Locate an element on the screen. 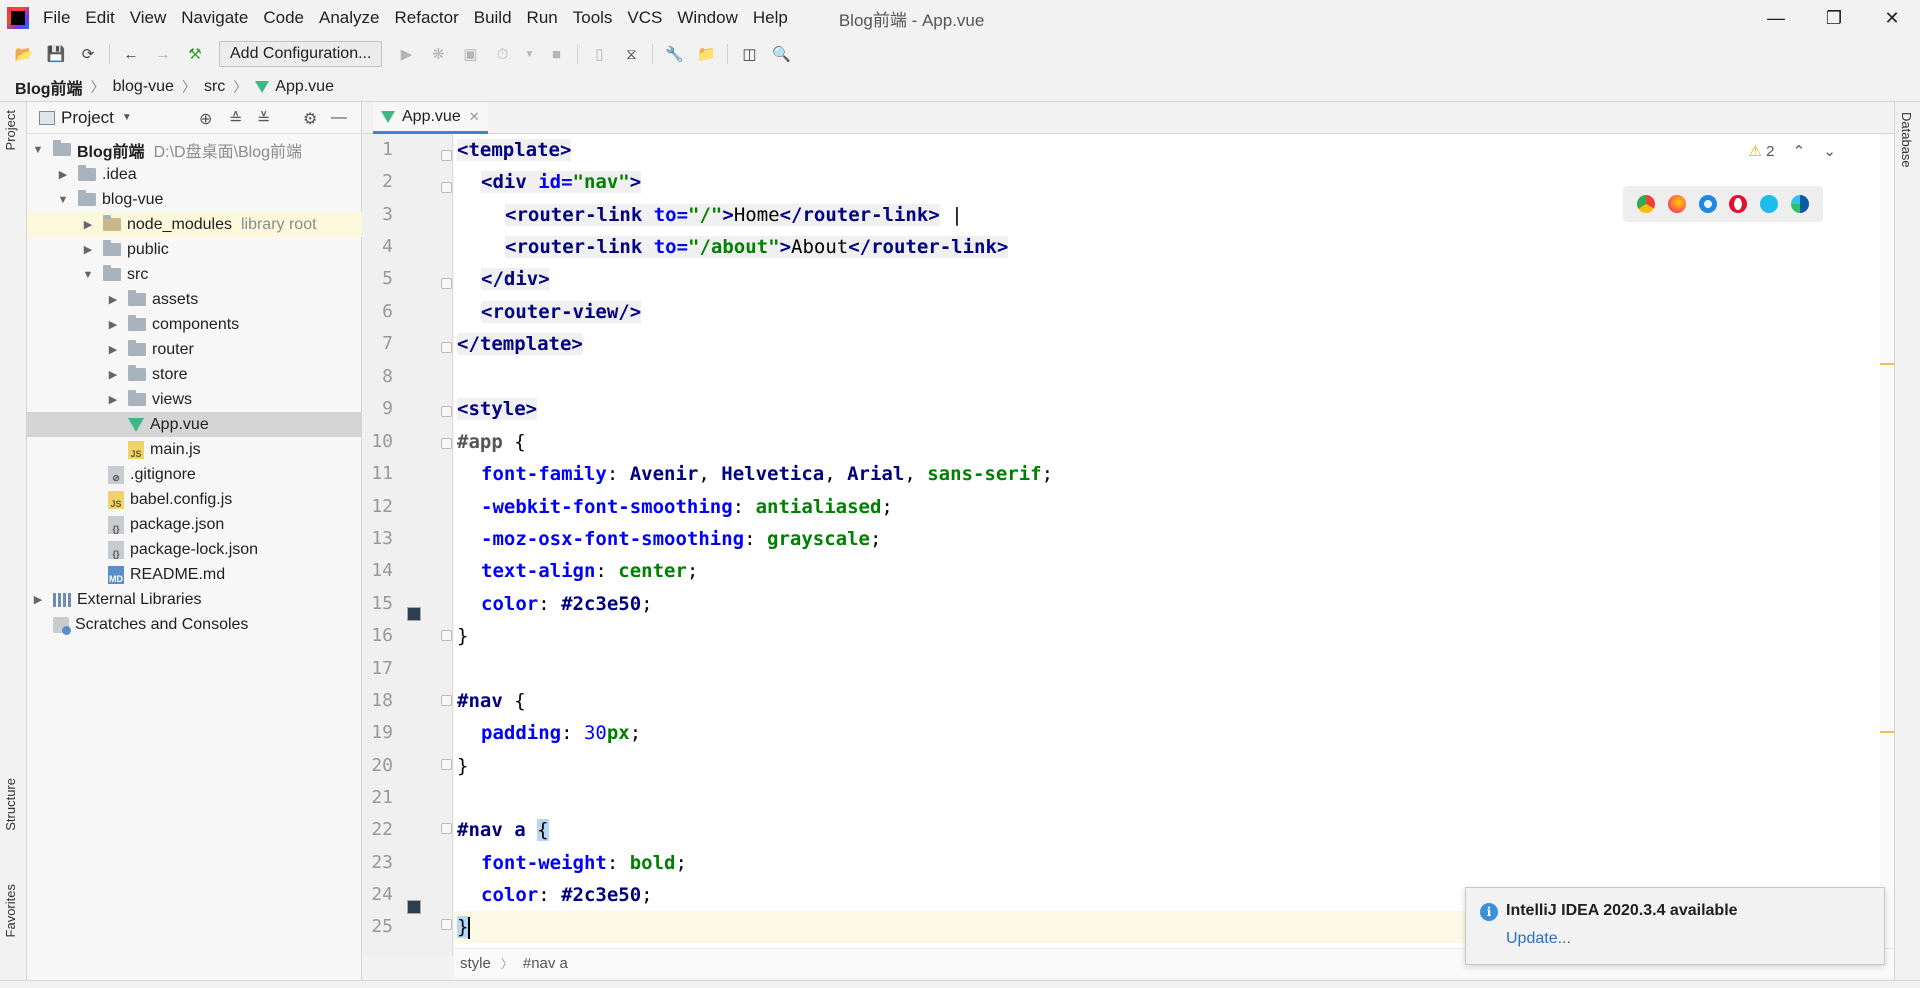 Image resolution: width=1920 pixels, height=988 pixels. collapse-all-icon: ≚ is located at coordinates (263, 119).